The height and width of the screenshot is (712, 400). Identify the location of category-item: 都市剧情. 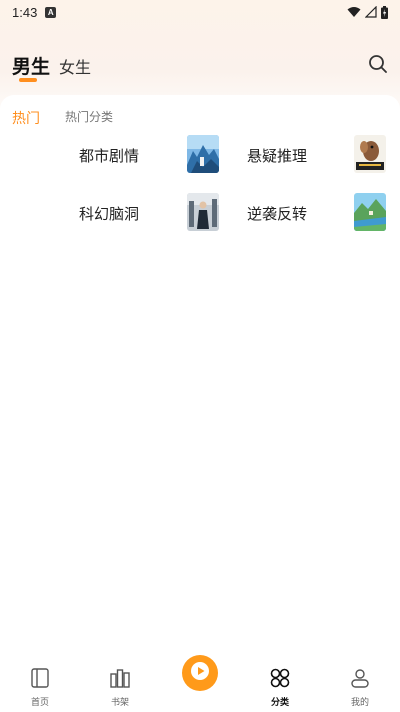
(159, 155).